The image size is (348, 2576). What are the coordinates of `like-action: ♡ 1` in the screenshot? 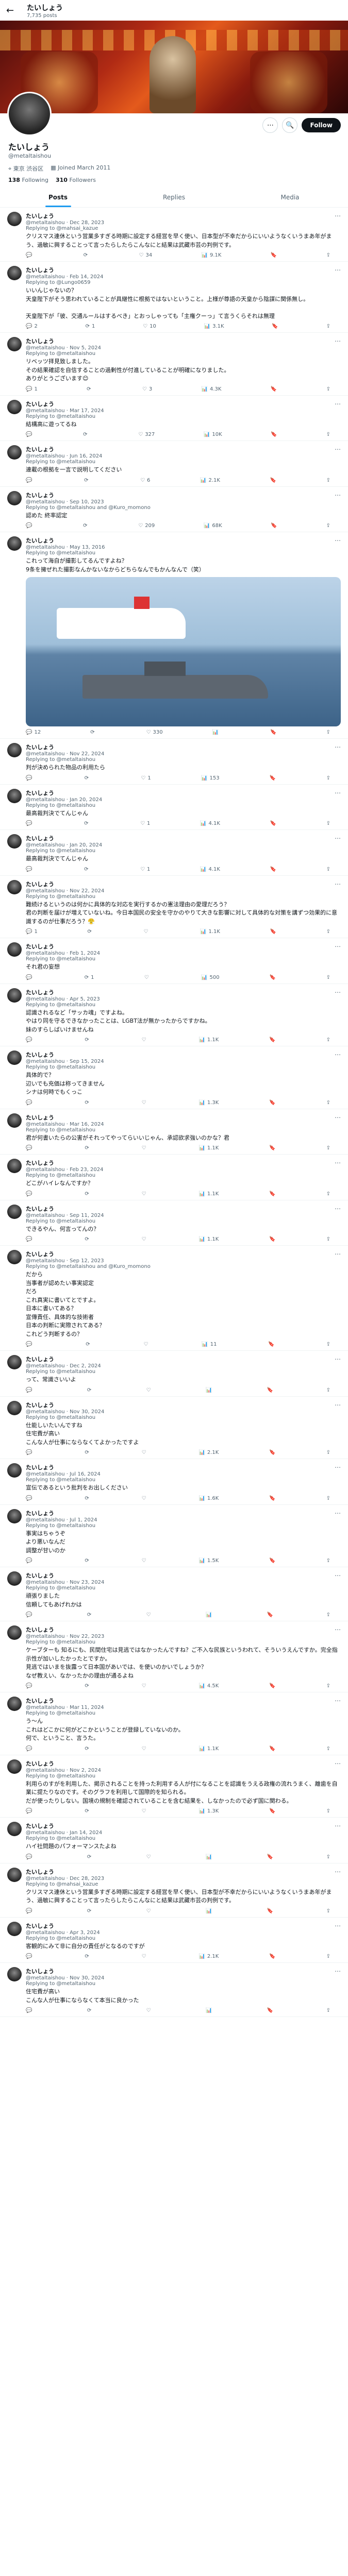 It's located at (146, 778).